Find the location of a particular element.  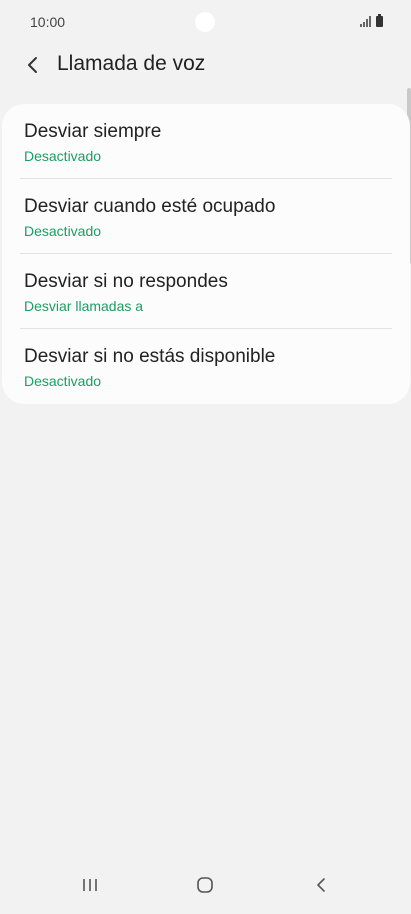

home-icon is located at coordinates (205, 885).